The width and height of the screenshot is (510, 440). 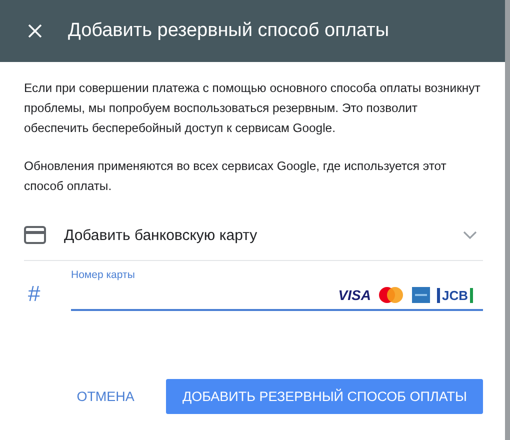 I want to click on card-number-field: Номер карты VISA JCB, so click(x=277, y=290).